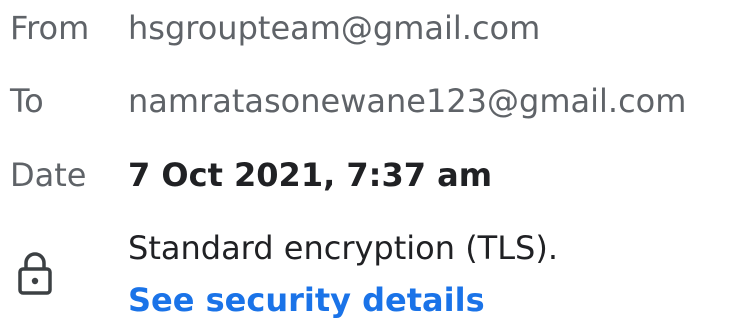 The width and height of the screenshot is (743, 322). What do you see at coordinates (343, 248) in the screenshot?
I see `encryption-status: Standard encryption (TLS).` at bounding box center [343, 248].